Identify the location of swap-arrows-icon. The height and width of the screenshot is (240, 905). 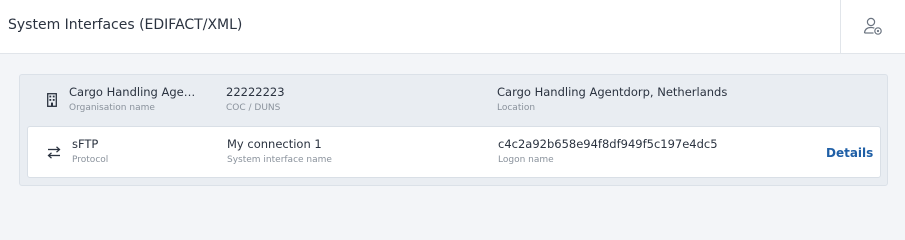
(54, 152).